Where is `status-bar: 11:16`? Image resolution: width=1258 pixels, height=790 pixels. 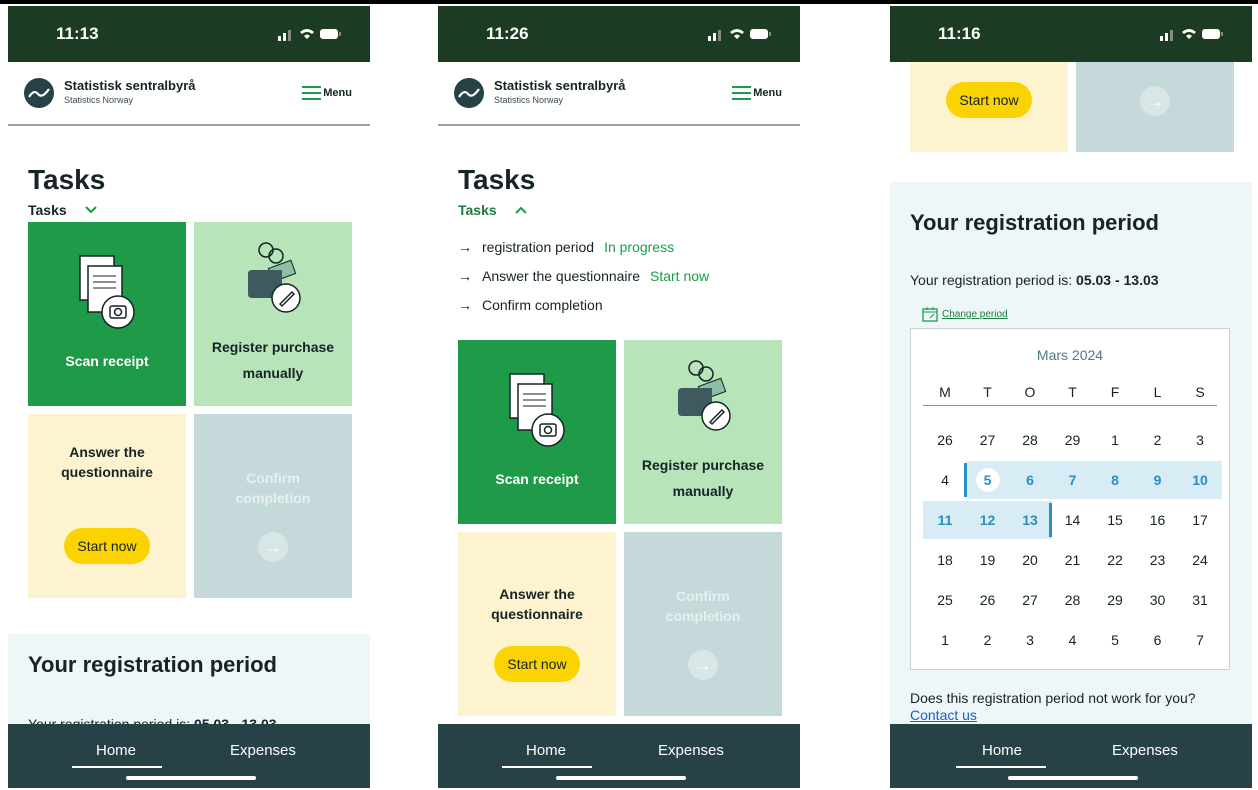 status-bar: 11:16 is located at coordinates (1071, 34).